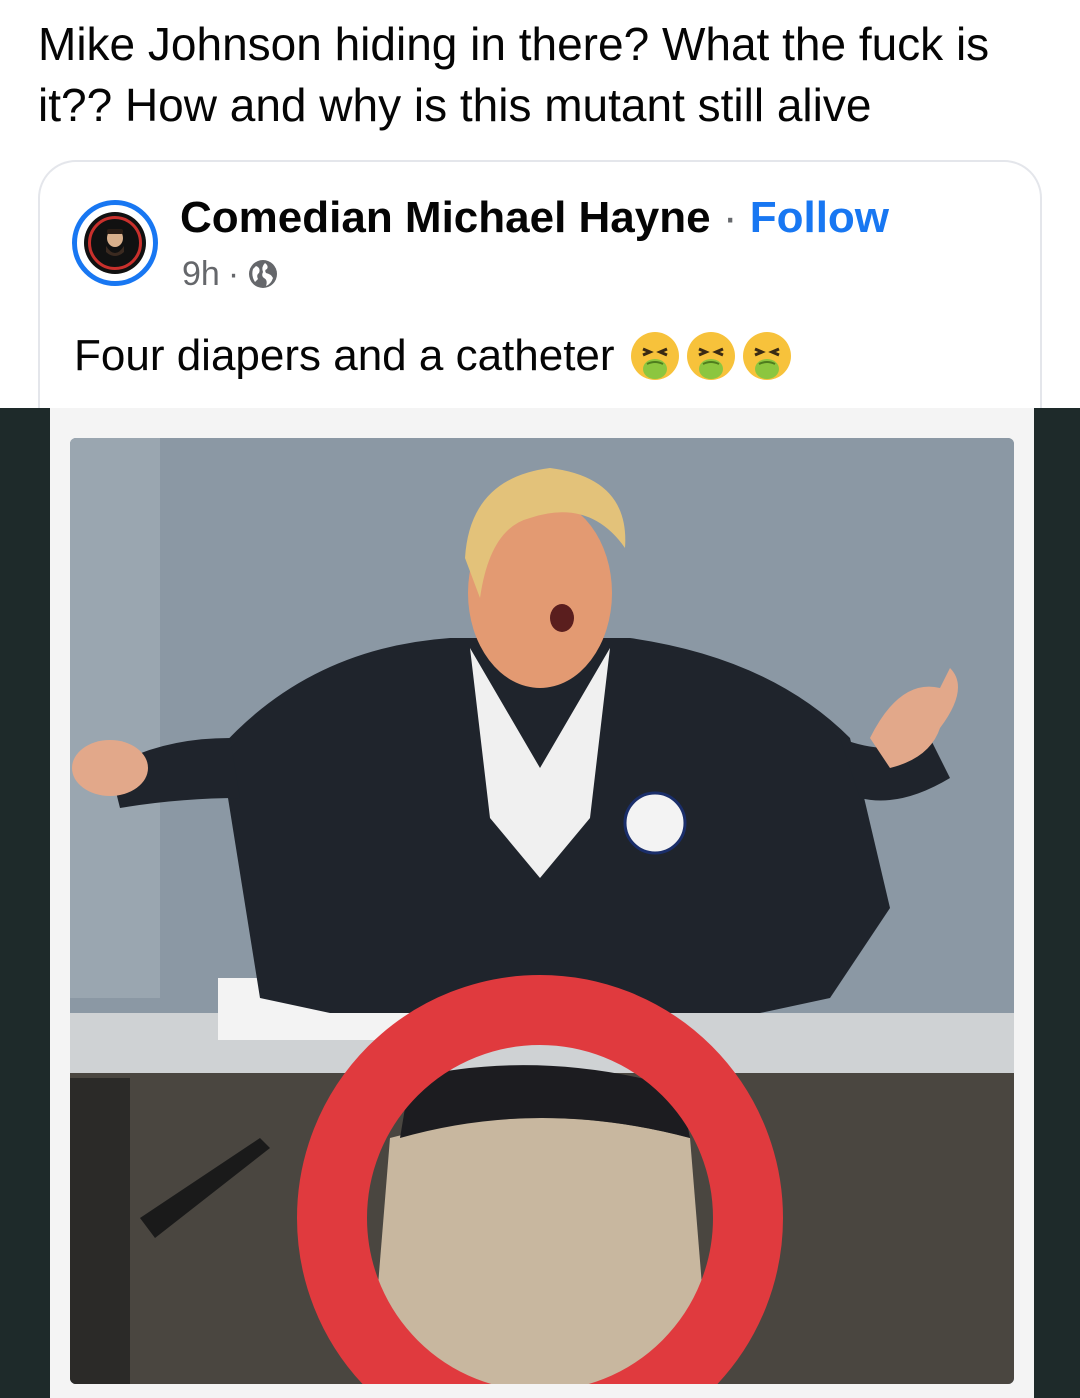 The width and height of the screenshot is (1080, 1398). I want to click on author-row: Comedian Michael Hayne · Follow, so click(534, 218).